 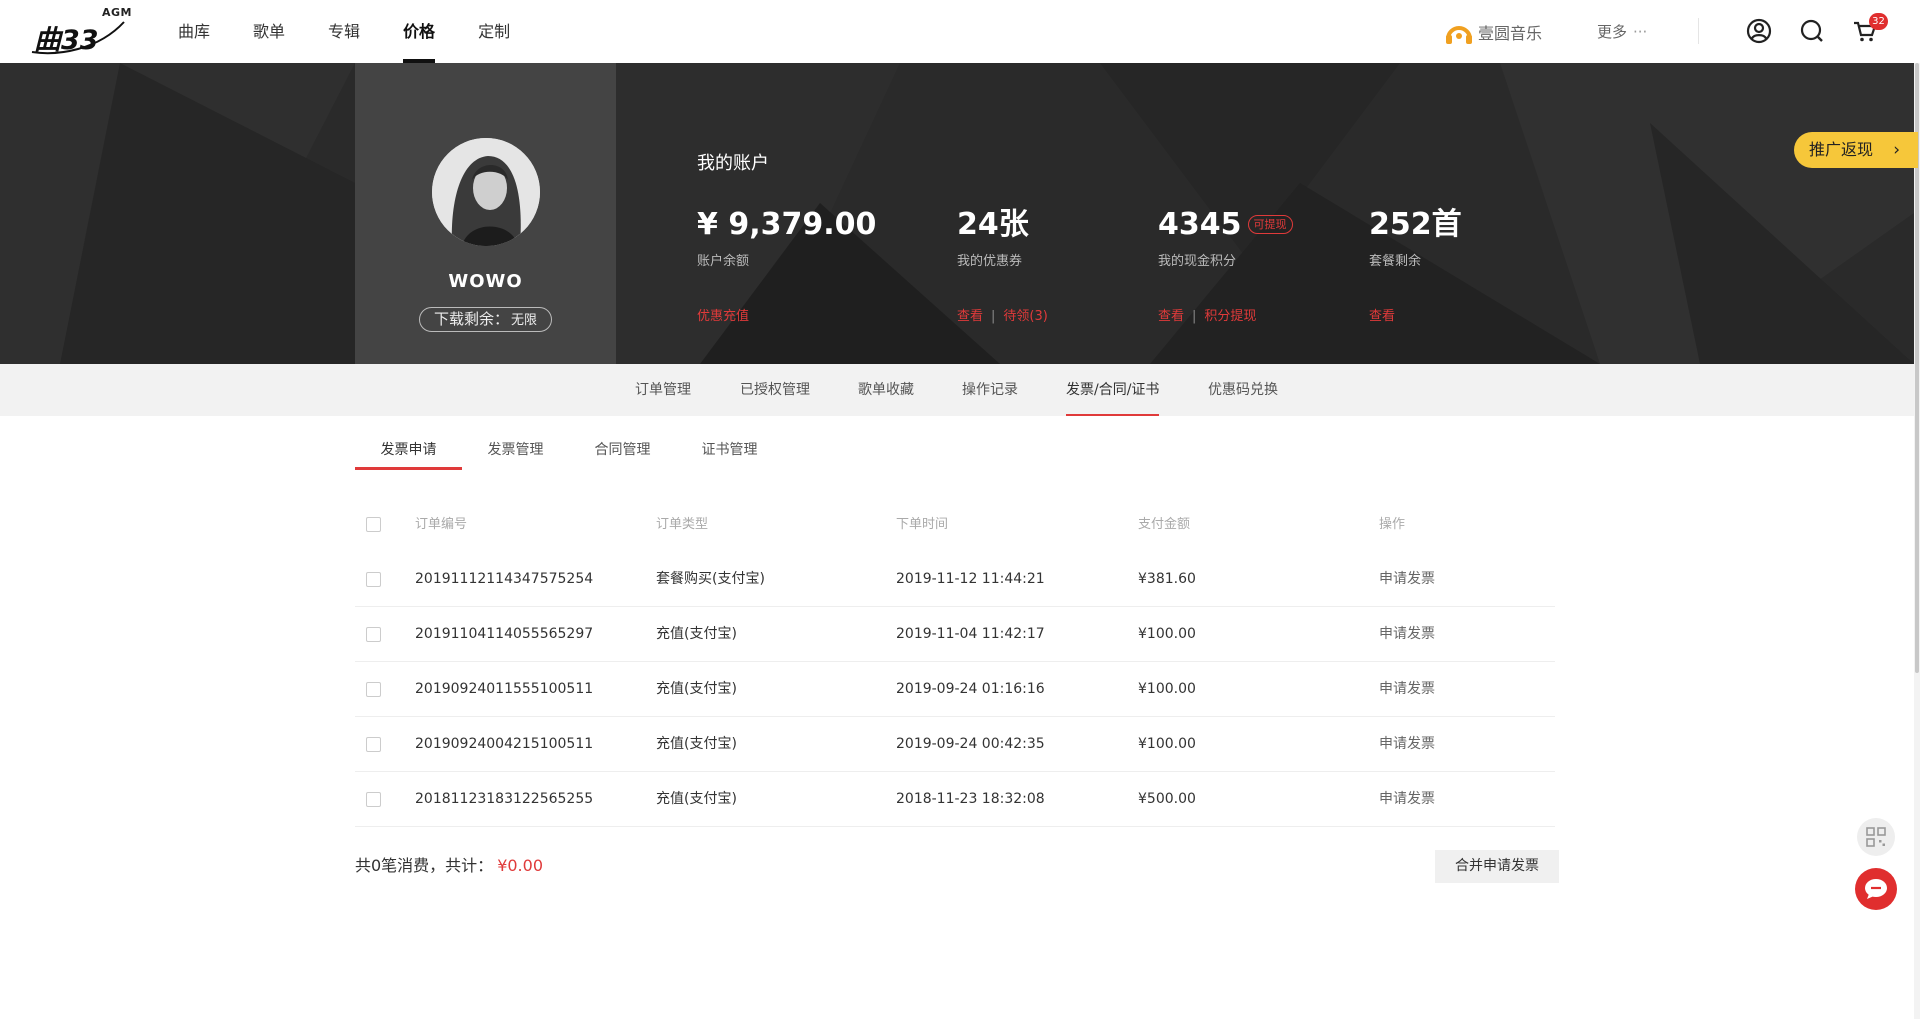 I want to click on package-links: 查看, so click(x=1382, y=314).